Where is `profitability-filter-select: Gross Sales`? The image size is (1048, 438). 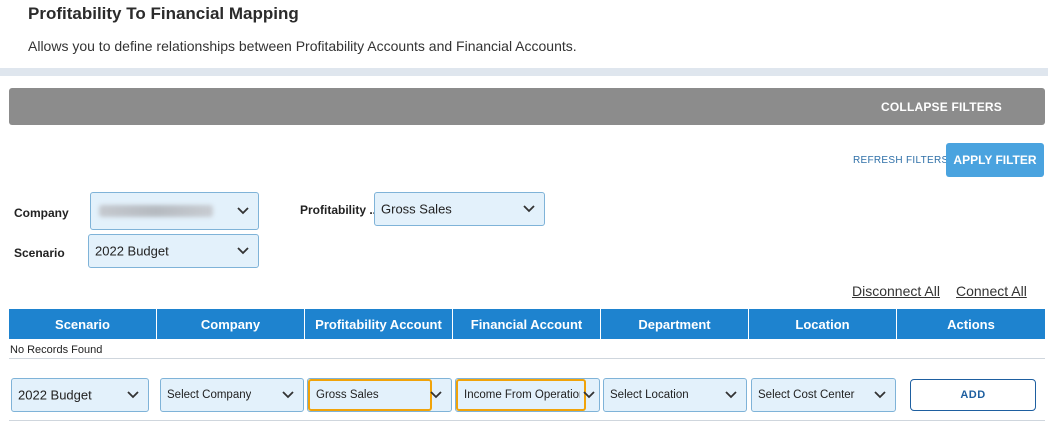 profitability-filter-select: Gross Sales is located at coordinates (459, 209).